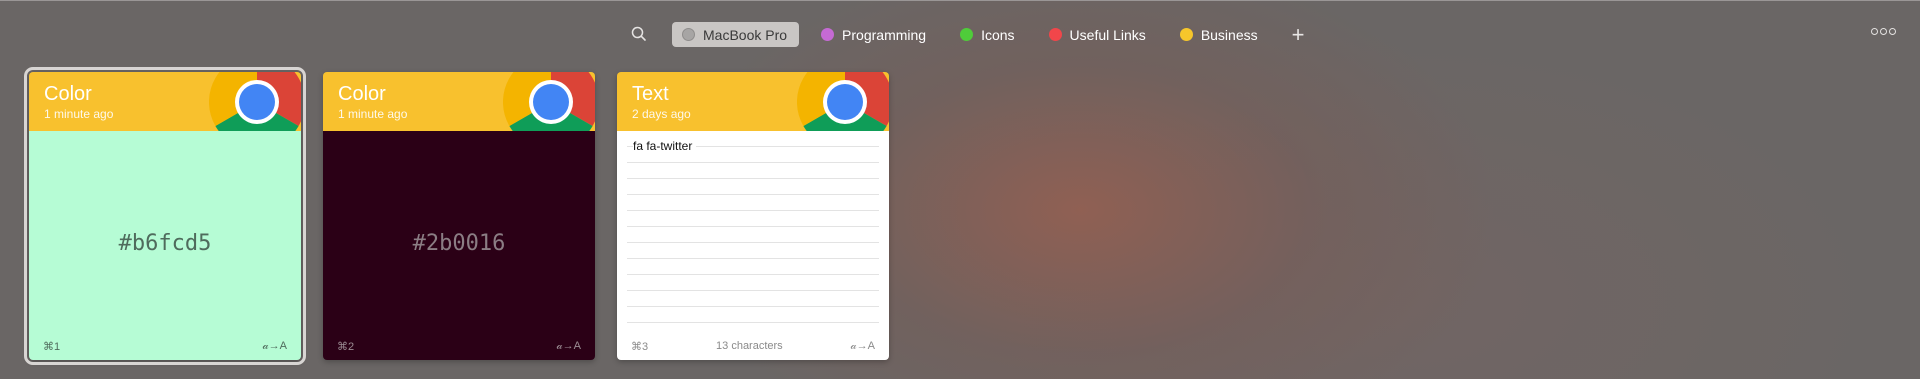 This screenshot has height=379, width=1920. Describe the element at coordinates (1298, 34) in the screenshot. I see `add-pinboard-button: +` at that location.